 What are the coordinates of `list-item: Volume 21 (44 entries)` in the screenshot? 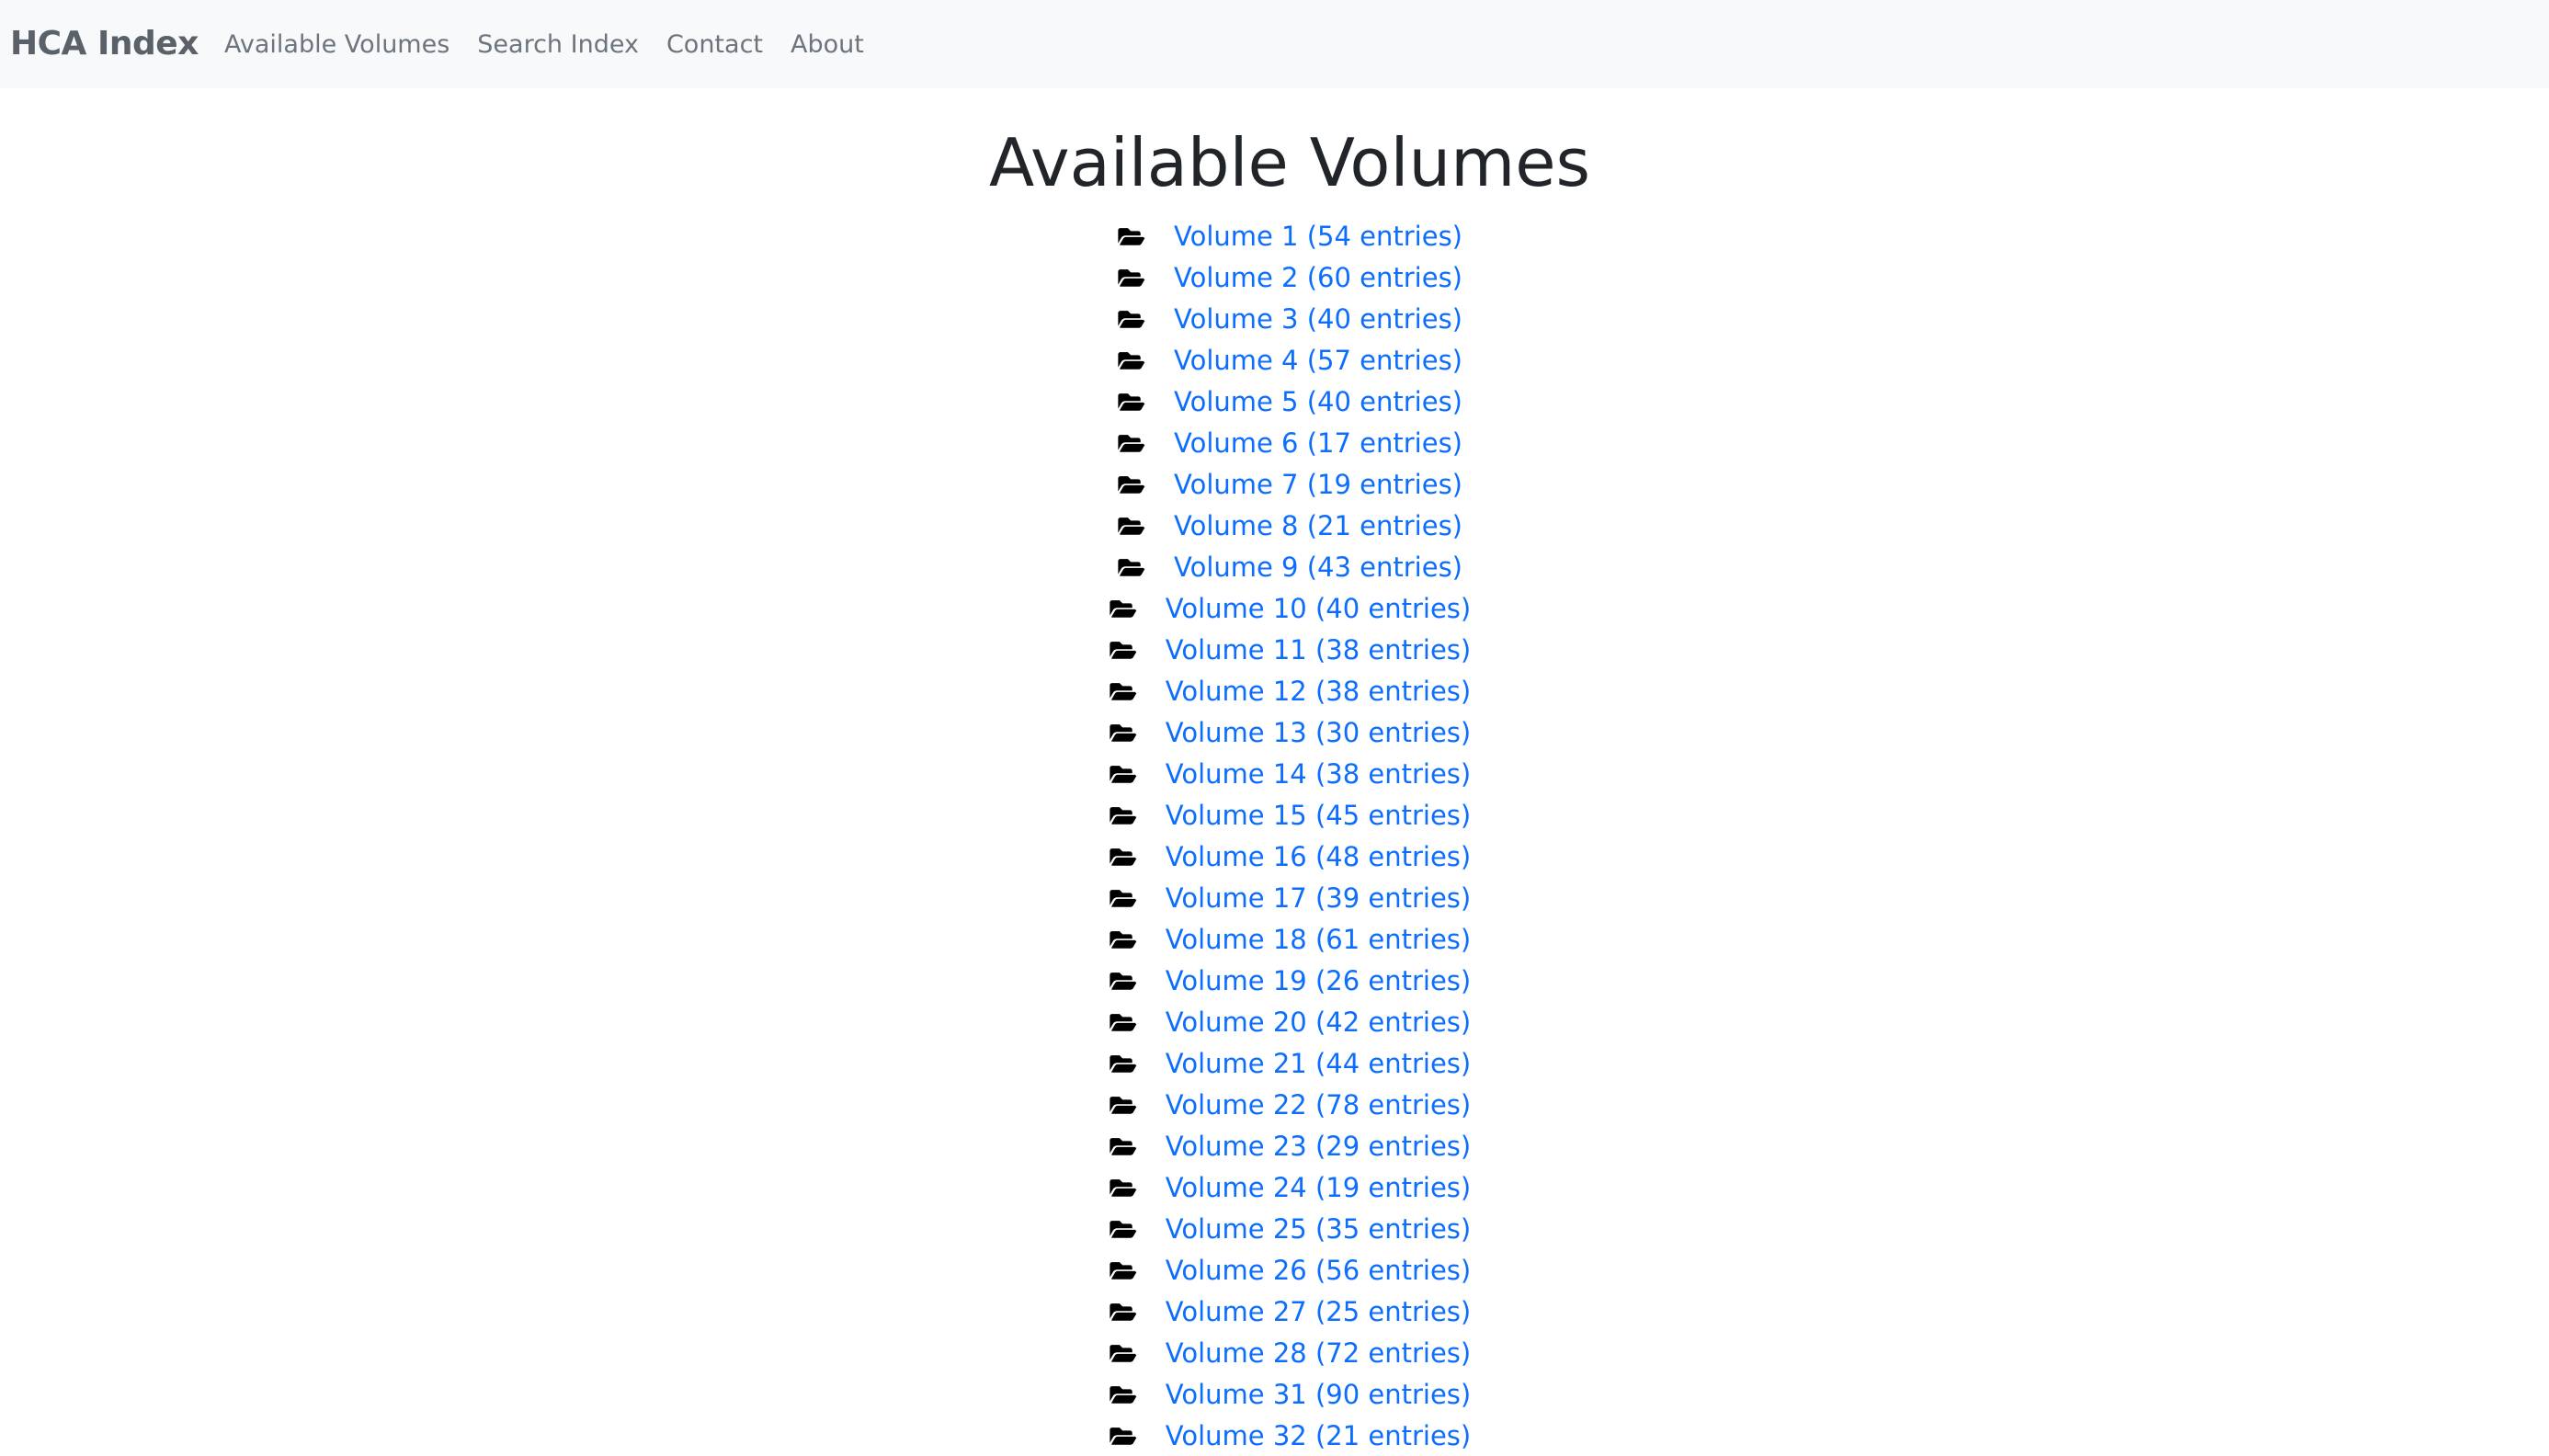 It's located at (1274, 1063).